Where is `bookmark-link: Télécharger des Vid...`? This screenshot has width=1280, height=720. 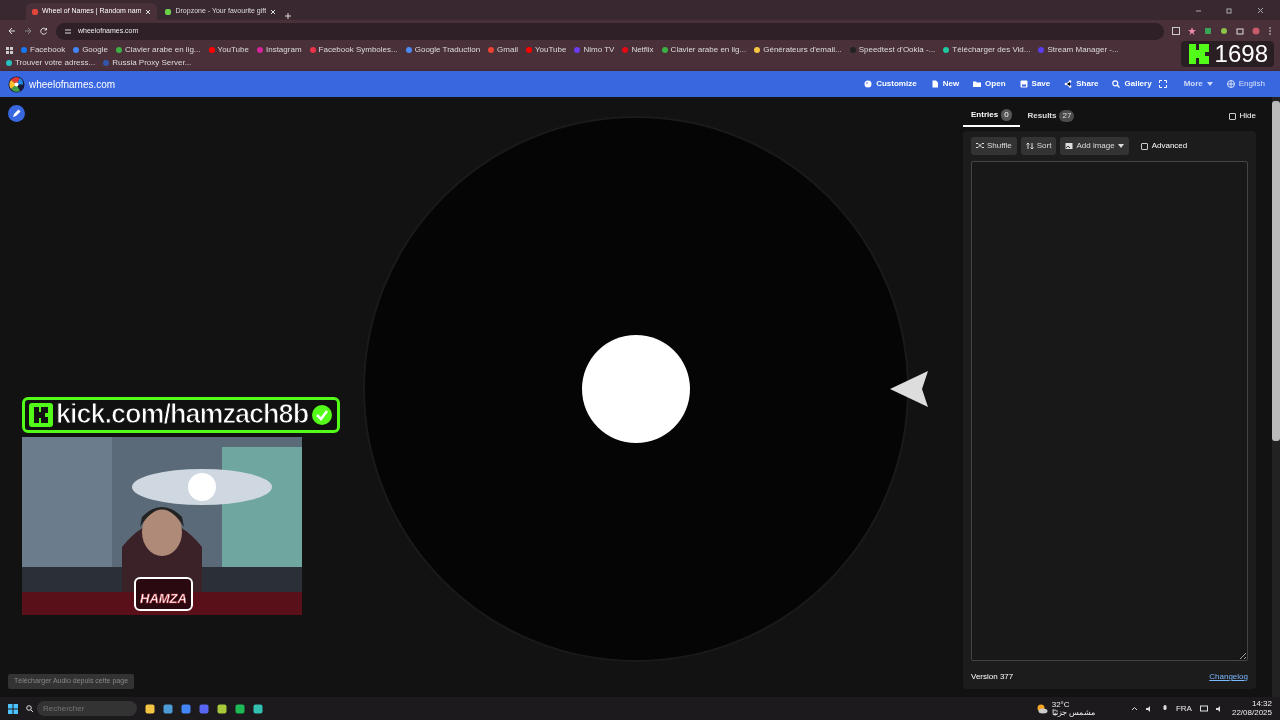
bookmark-link: Télécharger des Vid... is located at coordinates (991, 50).